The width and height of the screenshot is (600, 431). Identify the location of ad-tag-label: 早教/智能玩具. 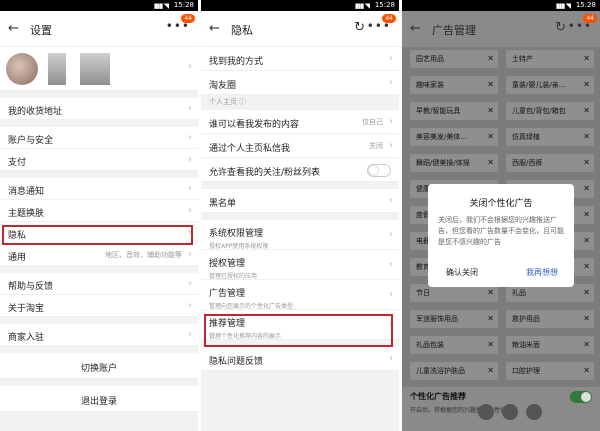
(438, 111).